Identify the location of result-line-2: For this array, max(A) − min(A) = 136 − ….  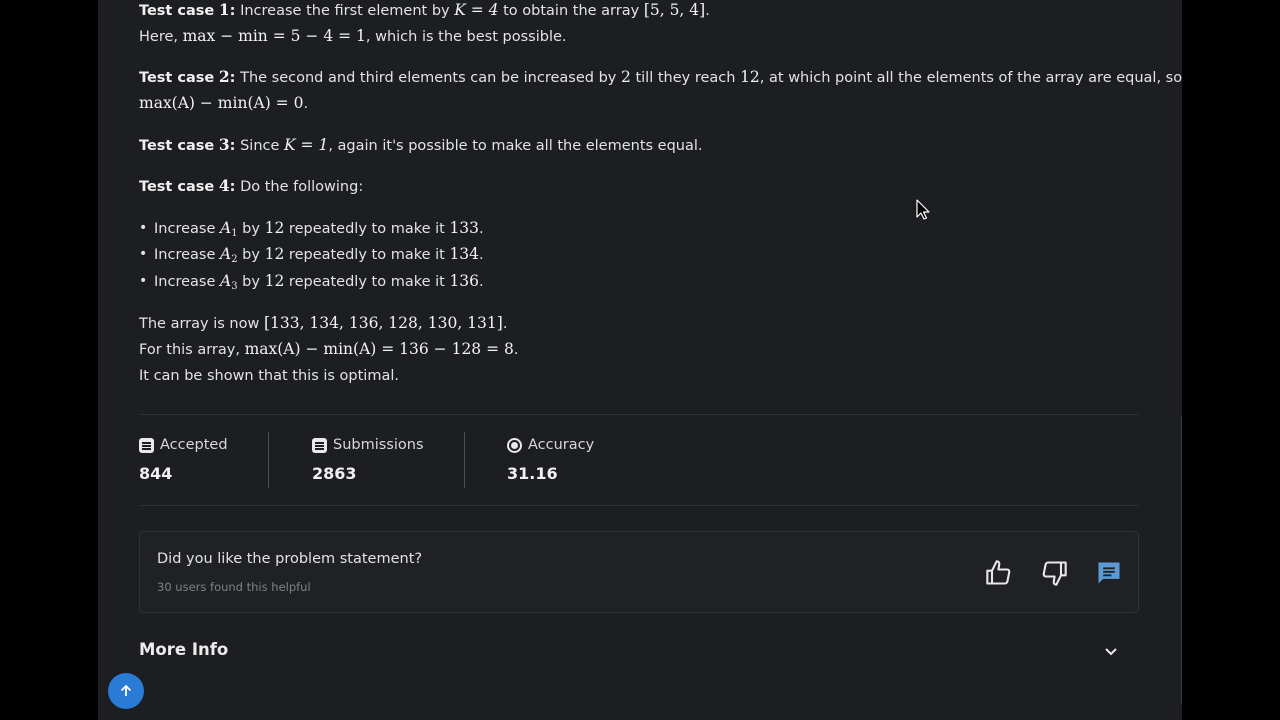
(328, 349).